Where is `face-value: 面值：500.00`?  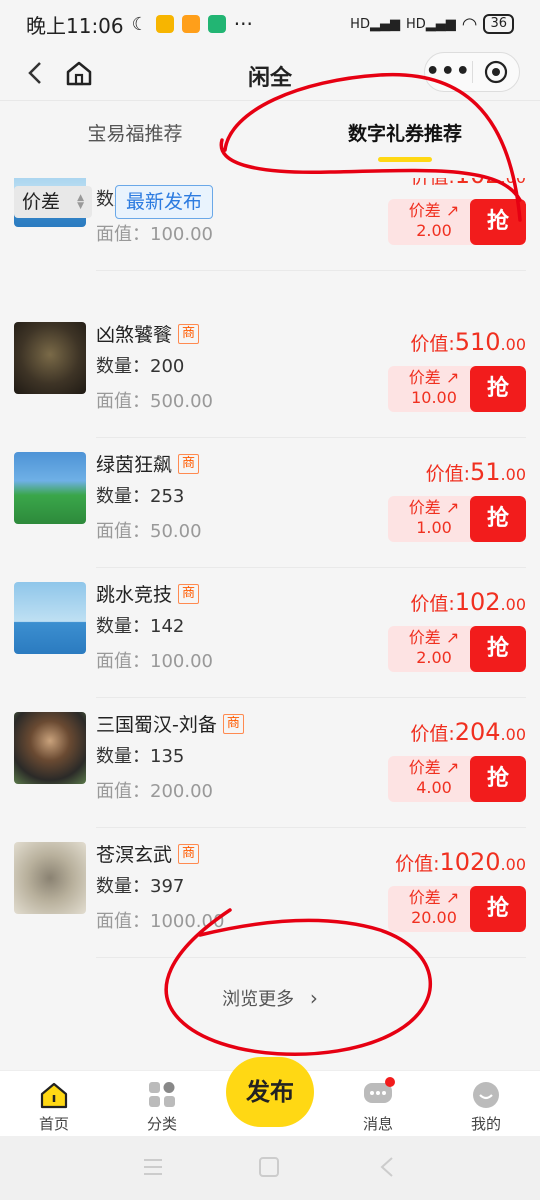
face-value: 面值：500.00 is located at coordinates (154, 401).